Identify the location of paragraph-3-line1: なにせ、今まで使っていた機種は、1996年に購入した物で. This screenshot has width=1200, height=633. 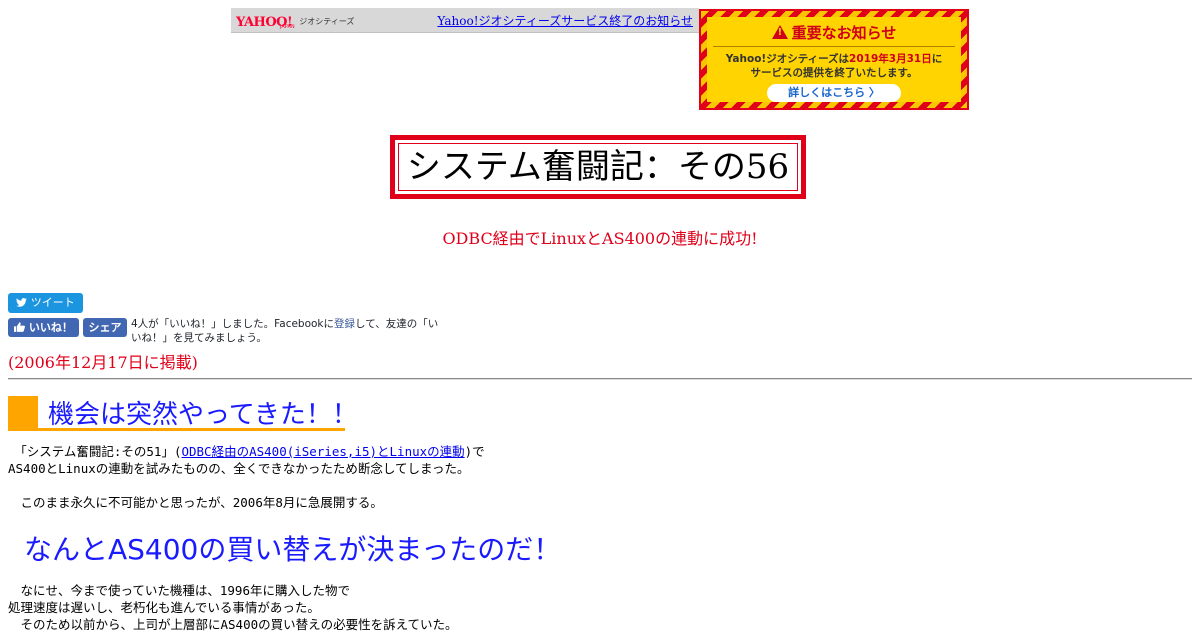
(179, 590).